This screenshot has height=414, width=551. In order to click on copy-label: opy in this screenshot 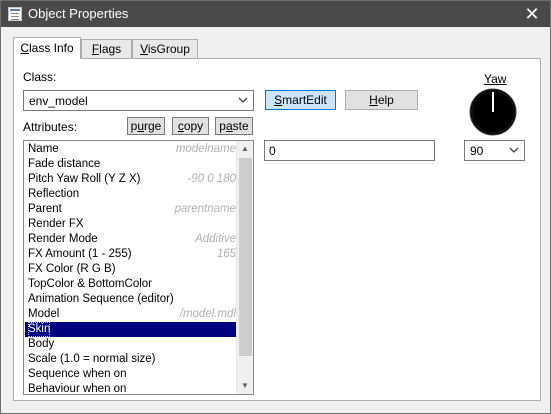, I will do `click(193, 126)`.